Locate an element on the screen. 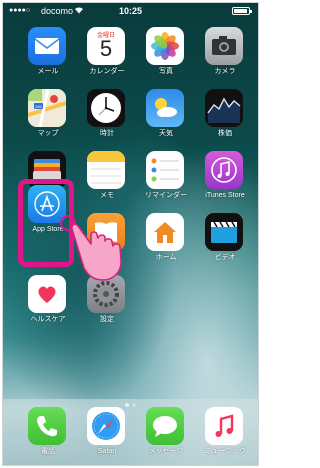 Image resolution: width=320 pixels, height=468 pixels. app-label: 天気 is located at coordinates (166, 133).